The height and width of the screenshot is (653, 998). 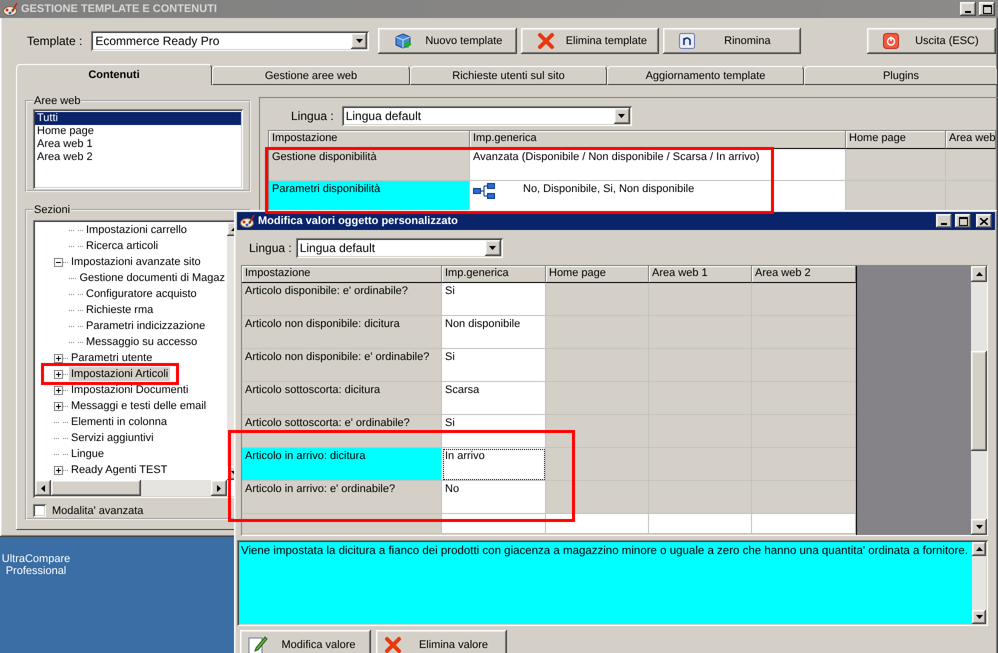 I want to click on close-button, so click(x=984, y=221).